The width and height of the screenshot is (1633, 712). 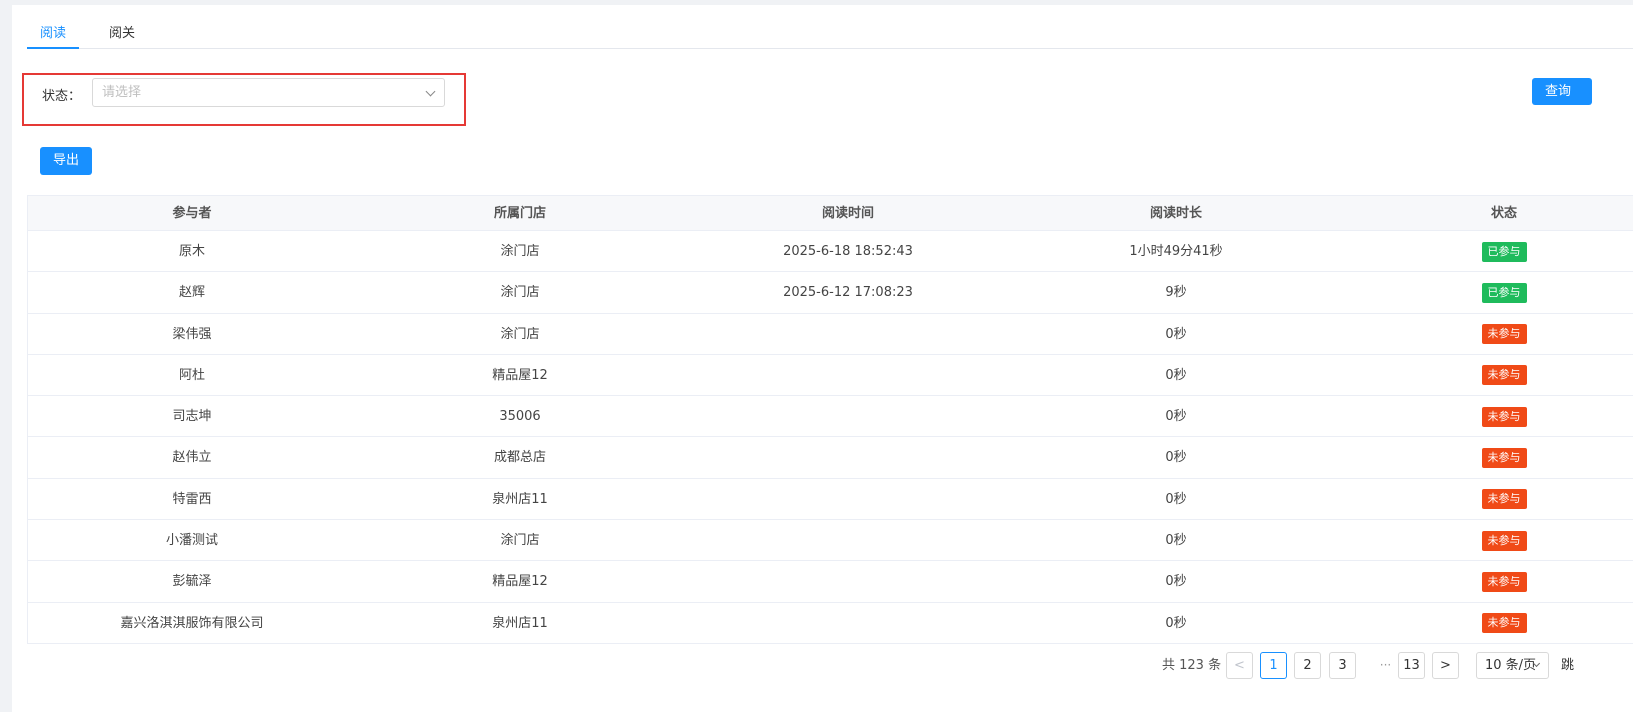 I want to click on pagination-page-3: 3, so click(x=1342, y=665).